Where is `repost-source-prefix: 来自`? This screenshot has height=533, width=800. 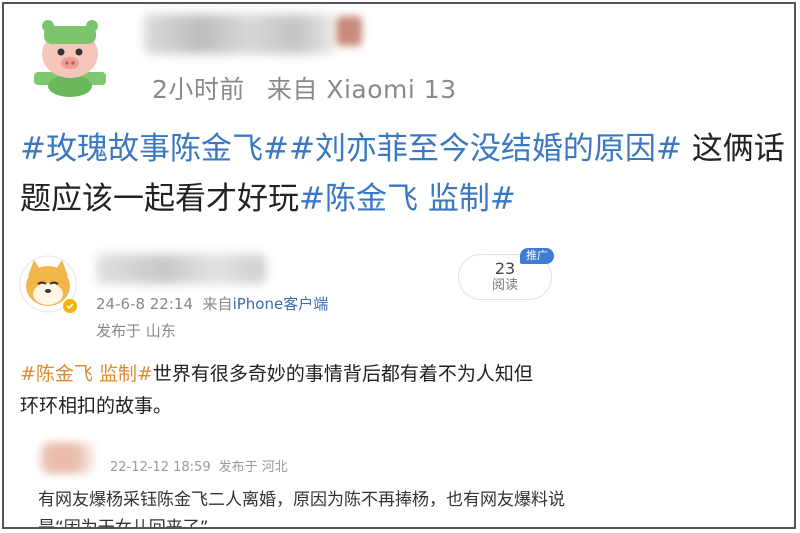 repost-source-prefix: 来自 is located at coordinates (217, 304).